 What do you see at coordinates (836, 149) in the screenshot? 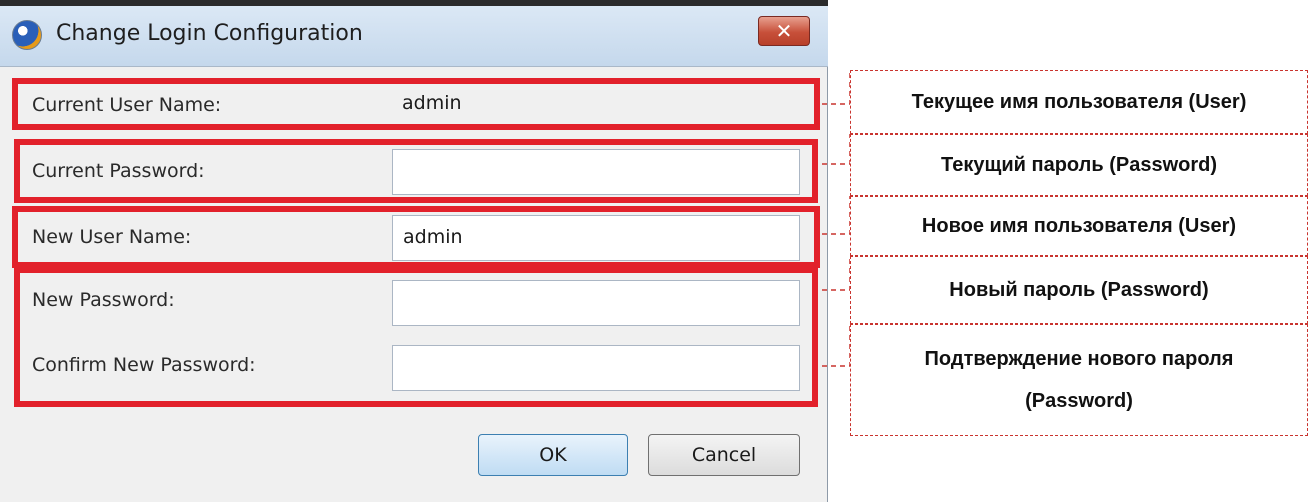
I see `connector-current-password` at bounding box center [836, 149].